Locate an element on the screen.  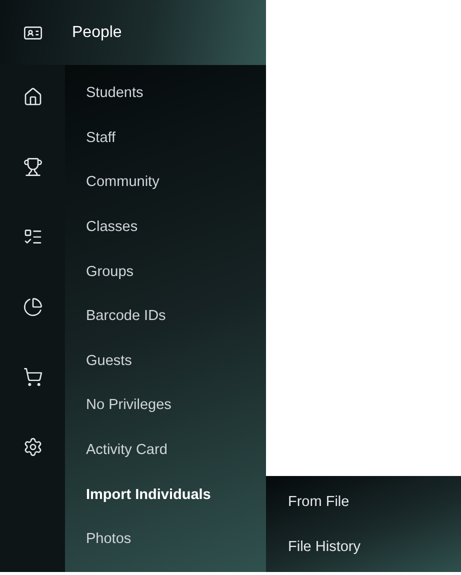
menu-item: Activity Card is located at coordinates (165, 460).